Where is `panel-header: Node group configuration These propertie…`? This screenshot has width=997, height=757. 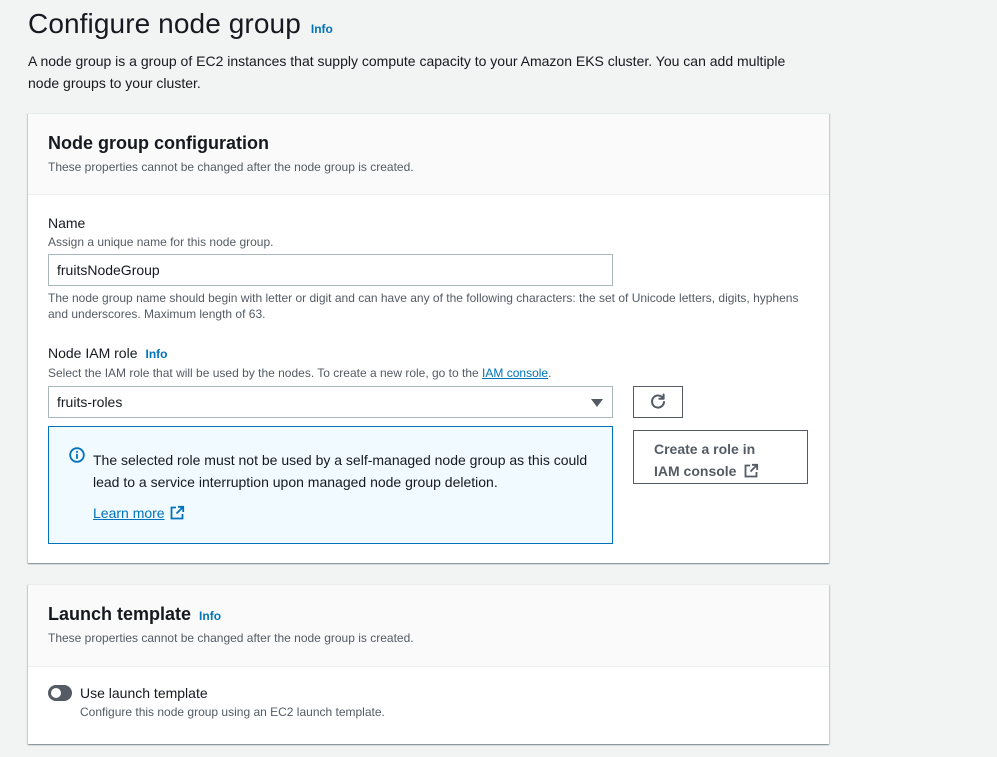 panel-header: Node group configuration These propertie… is located at coordinates (428, 154).